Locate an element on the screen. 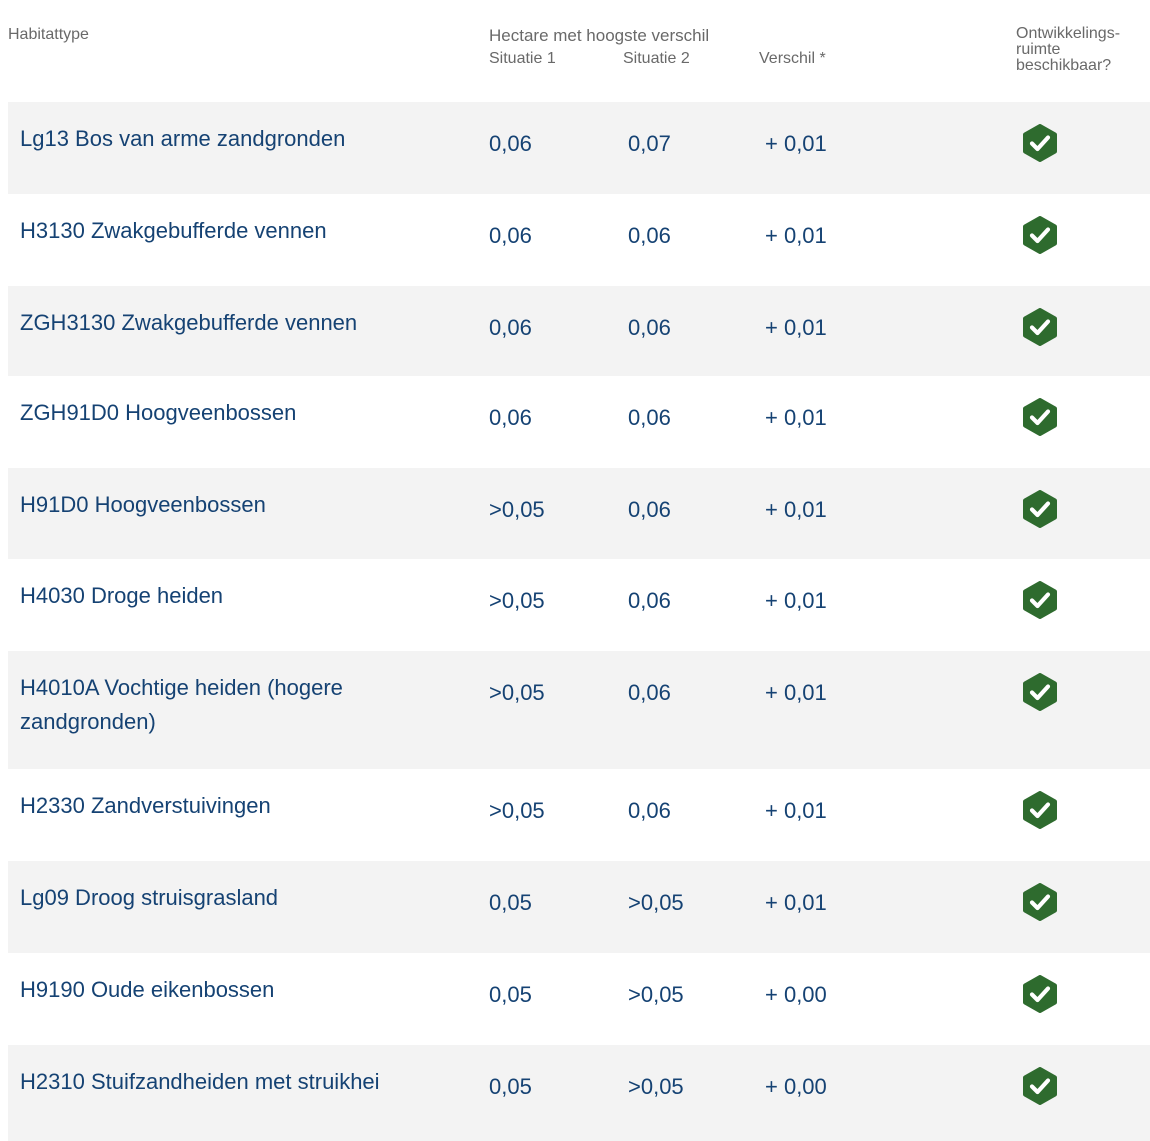 This screenshot has height=1141, width=1150. table-row: H91D0 Hoogveenbossen >0,05 0,06 + 0,01 is located at coordinates (579, 513).